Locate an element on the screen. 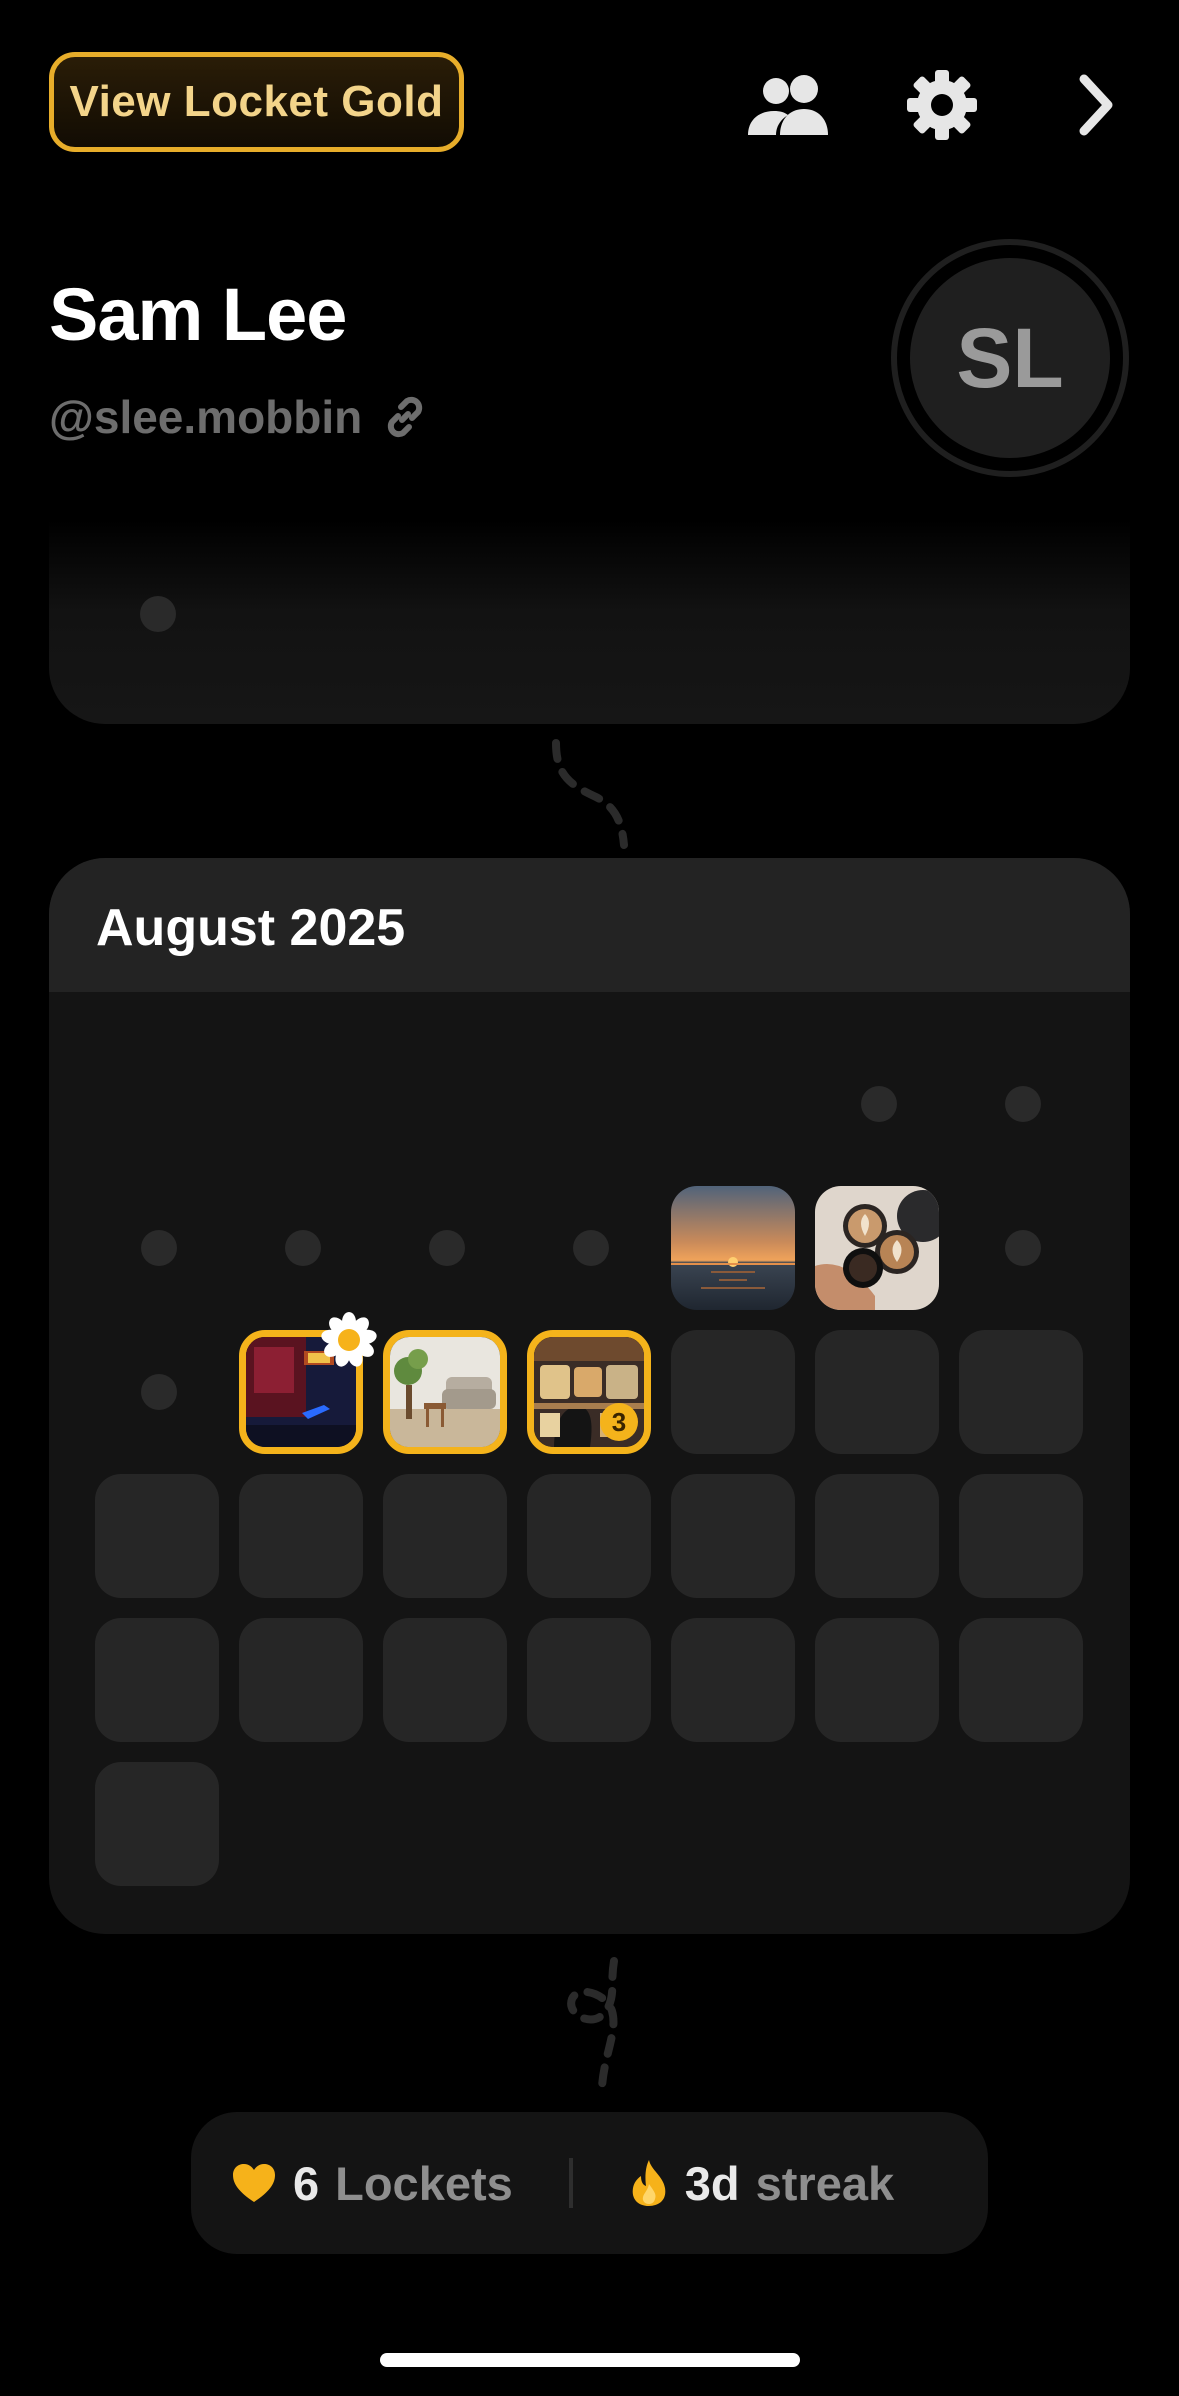 The image size is (1179, 2396). day-photo-food-display: 3 is located at coordinates (589, 1392).